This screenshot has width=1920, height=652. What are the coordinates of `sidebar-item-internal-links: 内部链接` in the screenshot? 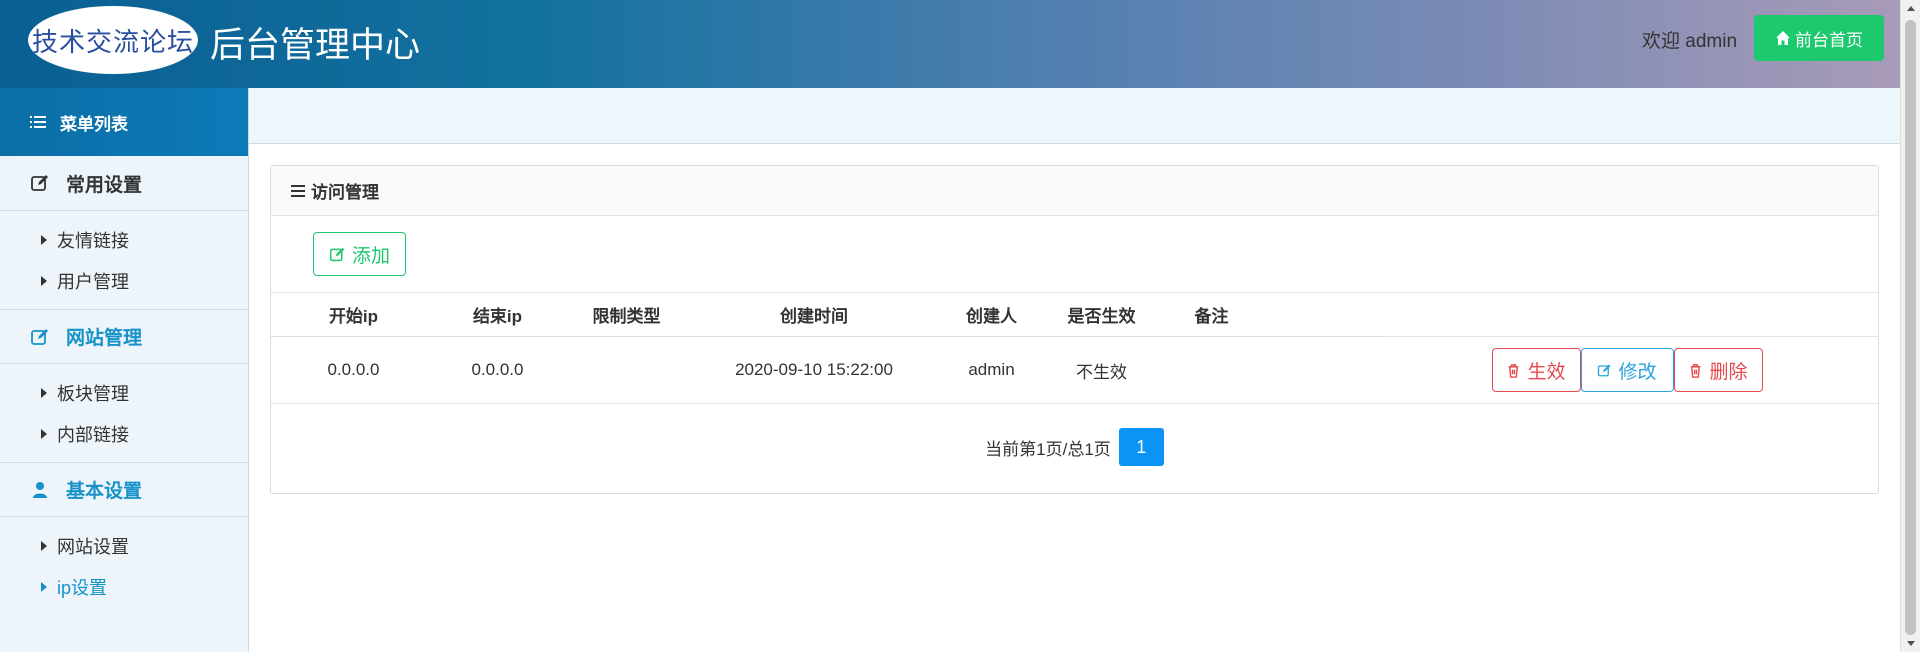 It's located at (124, 433).